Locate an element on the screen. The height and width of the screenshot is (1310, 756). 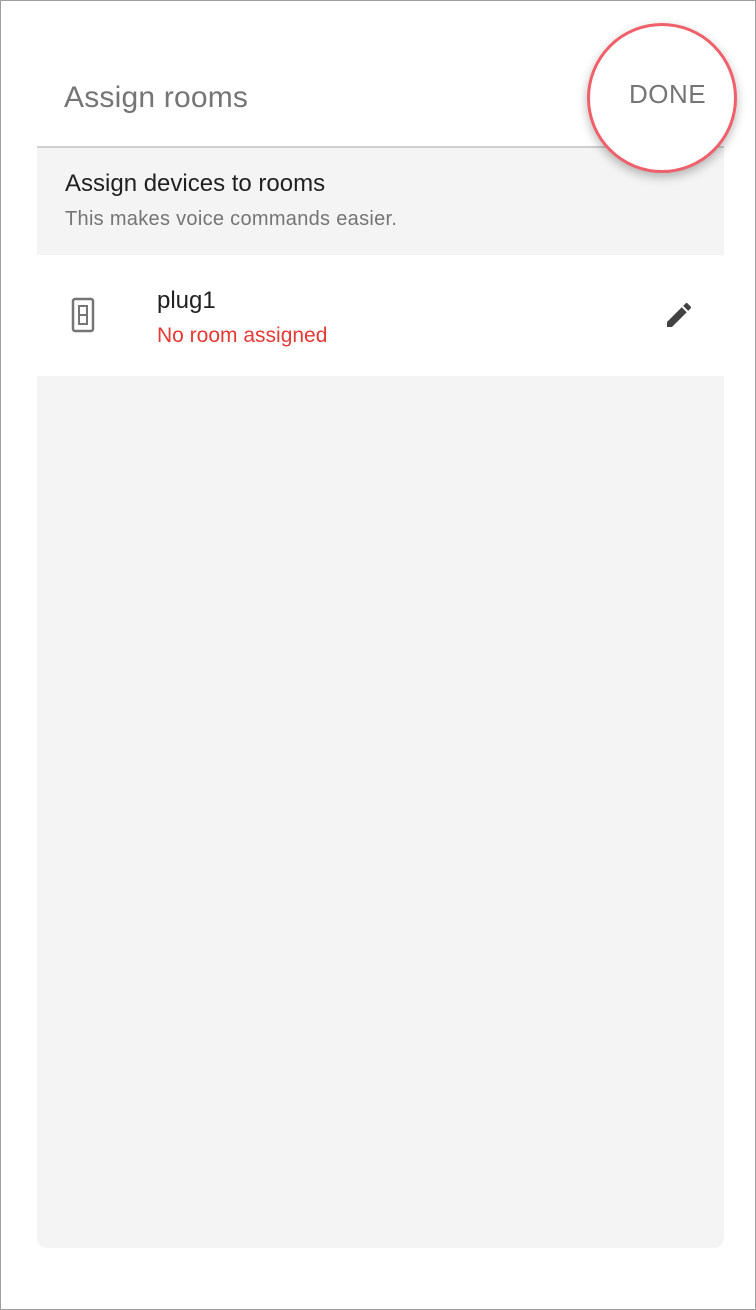
device-name: plug1 is located at coordinates (186, 300).